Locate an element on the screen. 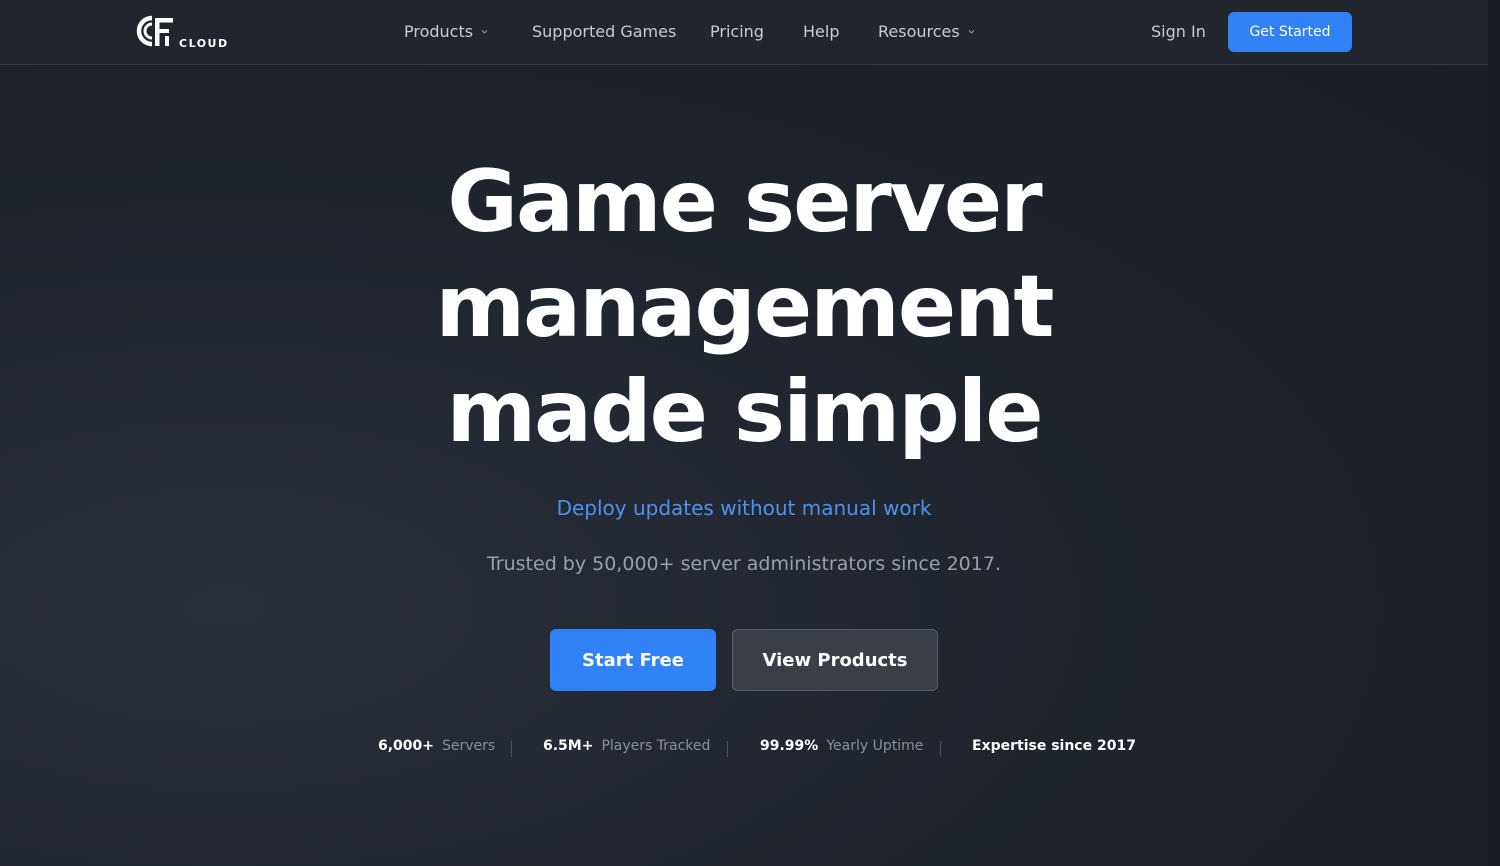  stat-servers: 6,000+ Servers is located at coordinates (436, 746).